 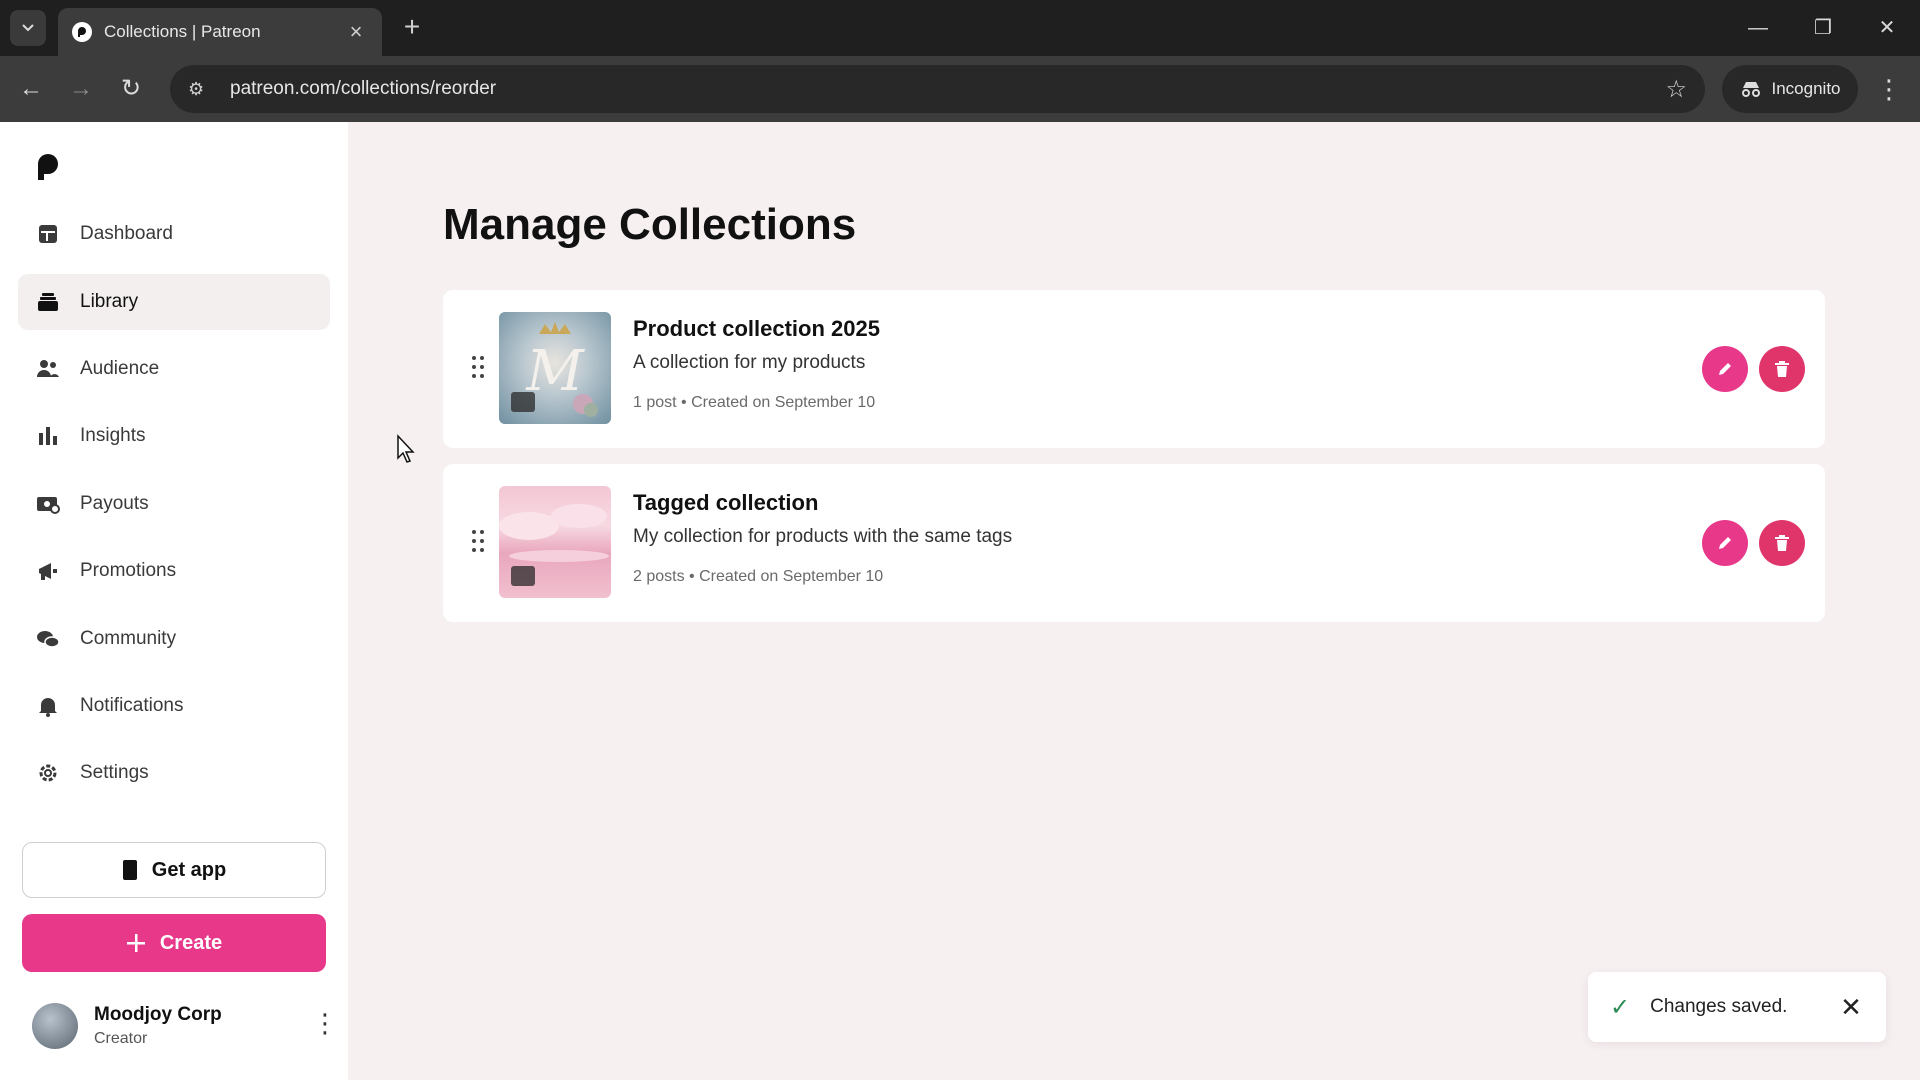 I want to click on user-role: Creator, so click(x=121, y=1038).